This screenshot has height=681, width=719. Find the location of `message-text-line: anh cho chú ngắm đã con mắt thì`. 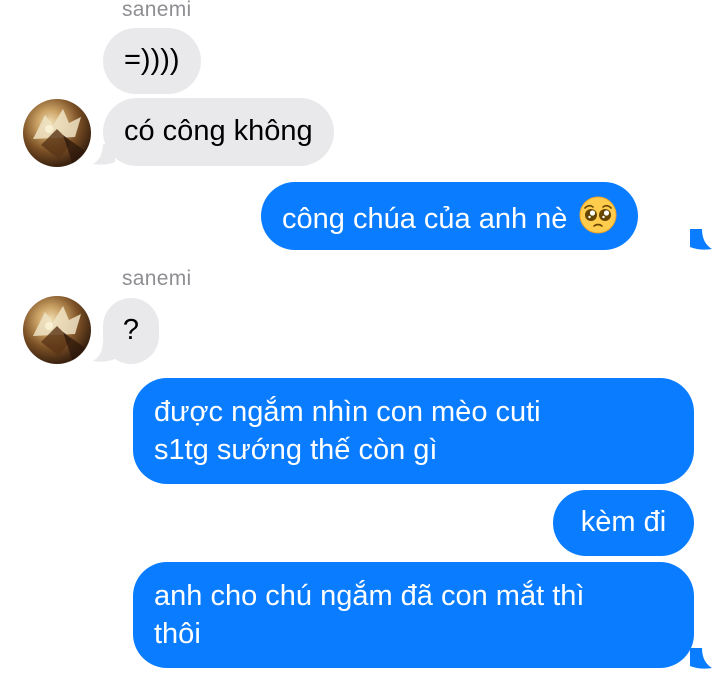

message-text-line: anh cho chú ngắm đã con mắt thì is located at coordinates (369, 596).